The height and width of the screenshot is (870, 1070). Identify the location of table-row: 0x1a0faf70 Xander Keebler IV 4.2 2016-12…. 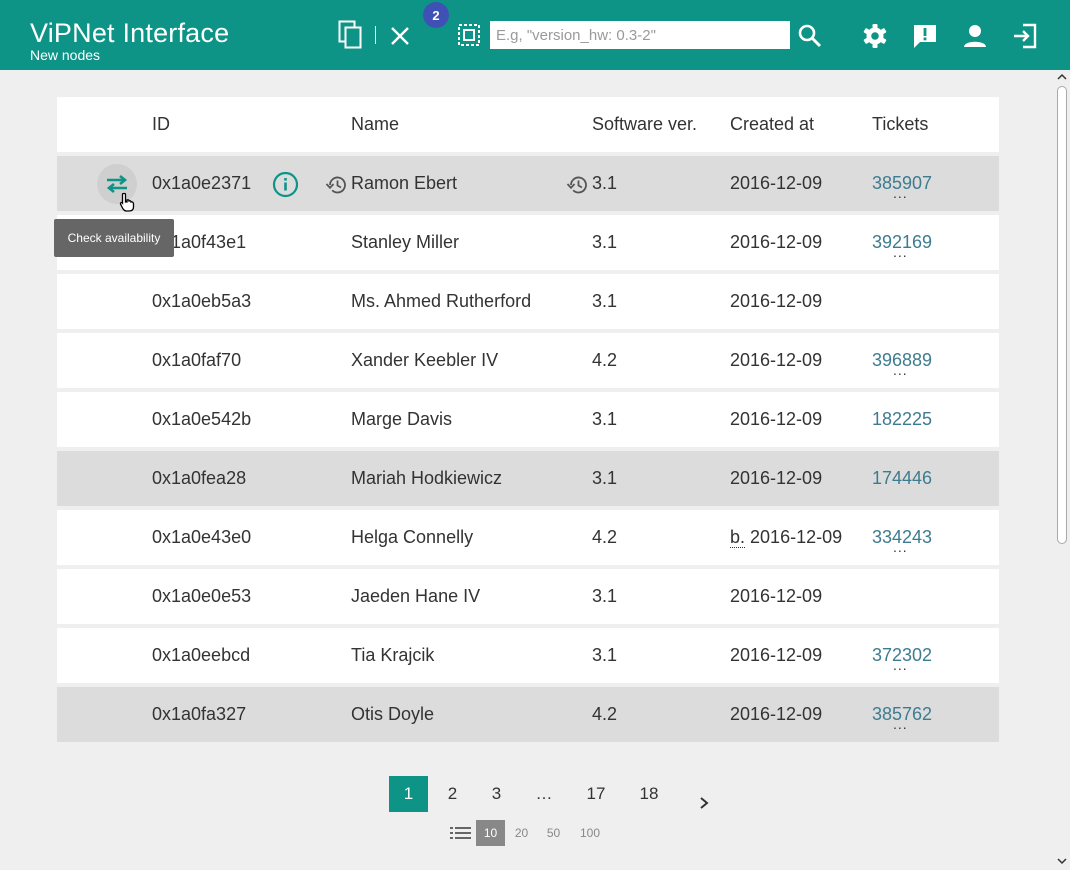
(528, 360).